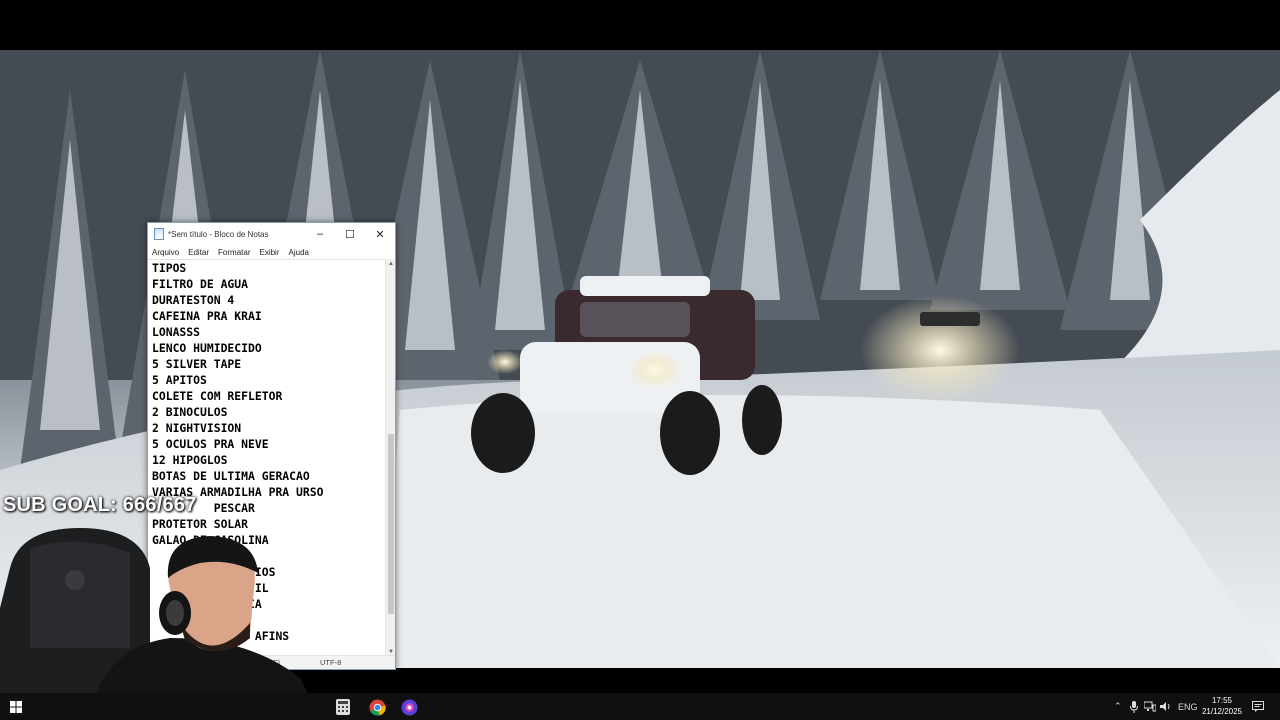 This screenshot has height=720, width=1280. I want to click on text-line: LONASSS, so click(176, 332).